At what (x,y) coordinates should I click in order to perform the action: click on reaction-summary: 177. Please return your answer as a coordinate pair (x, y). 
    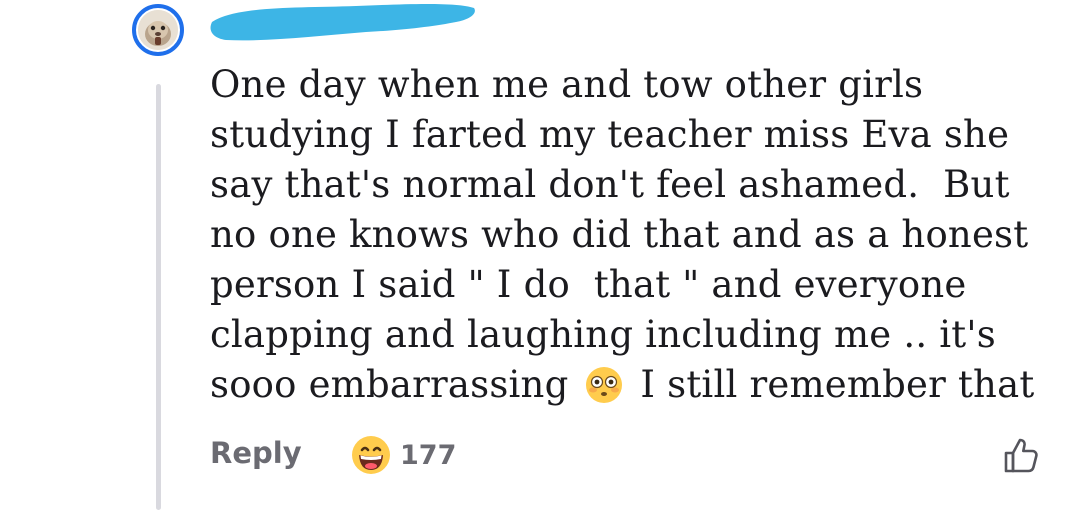
    Looking at the image, I should click on (403, 455).